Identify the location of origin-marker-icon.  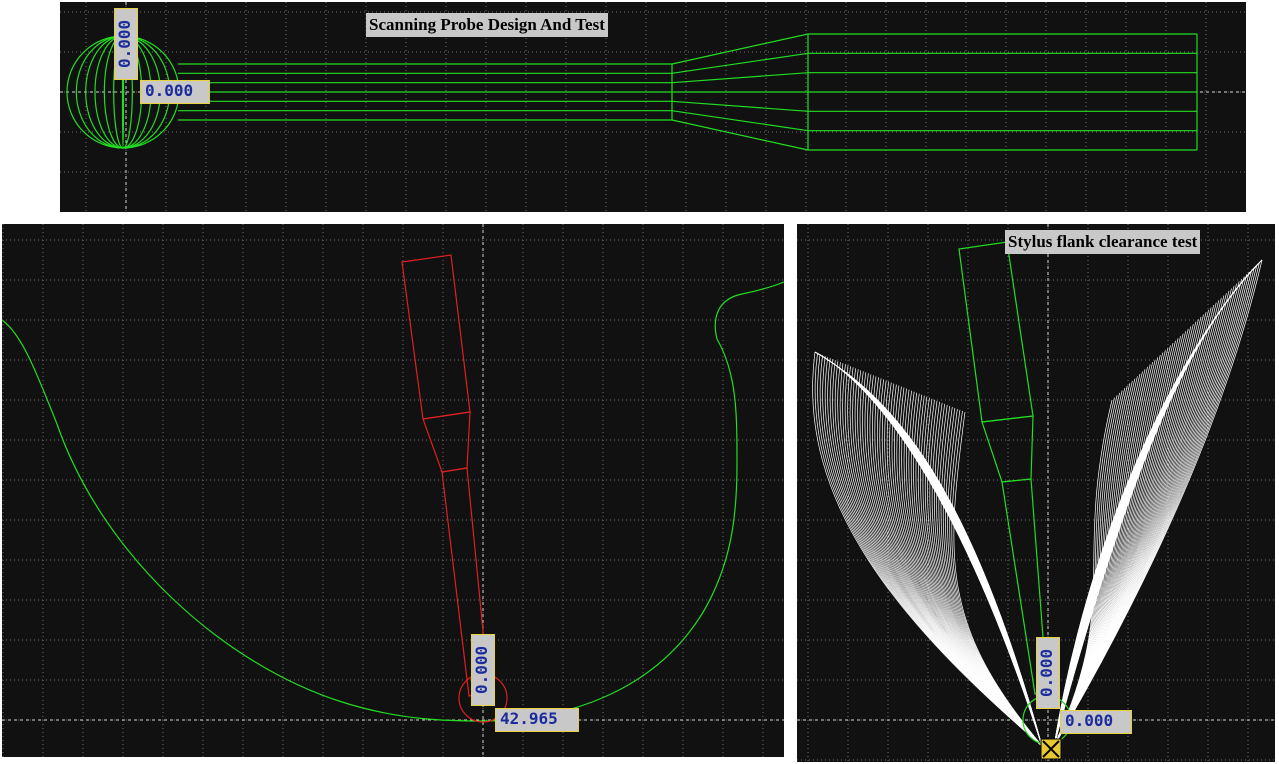
(1051, 749).